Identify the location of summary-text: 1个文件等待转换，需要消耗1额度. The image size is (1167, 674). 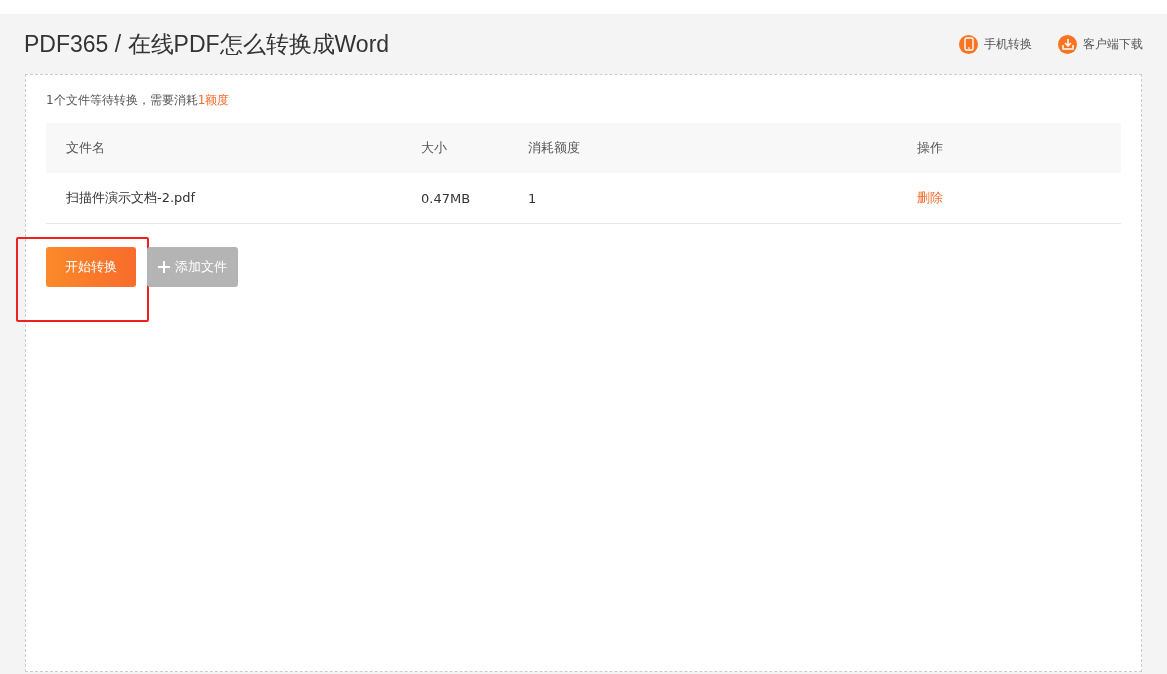
(138, 100).